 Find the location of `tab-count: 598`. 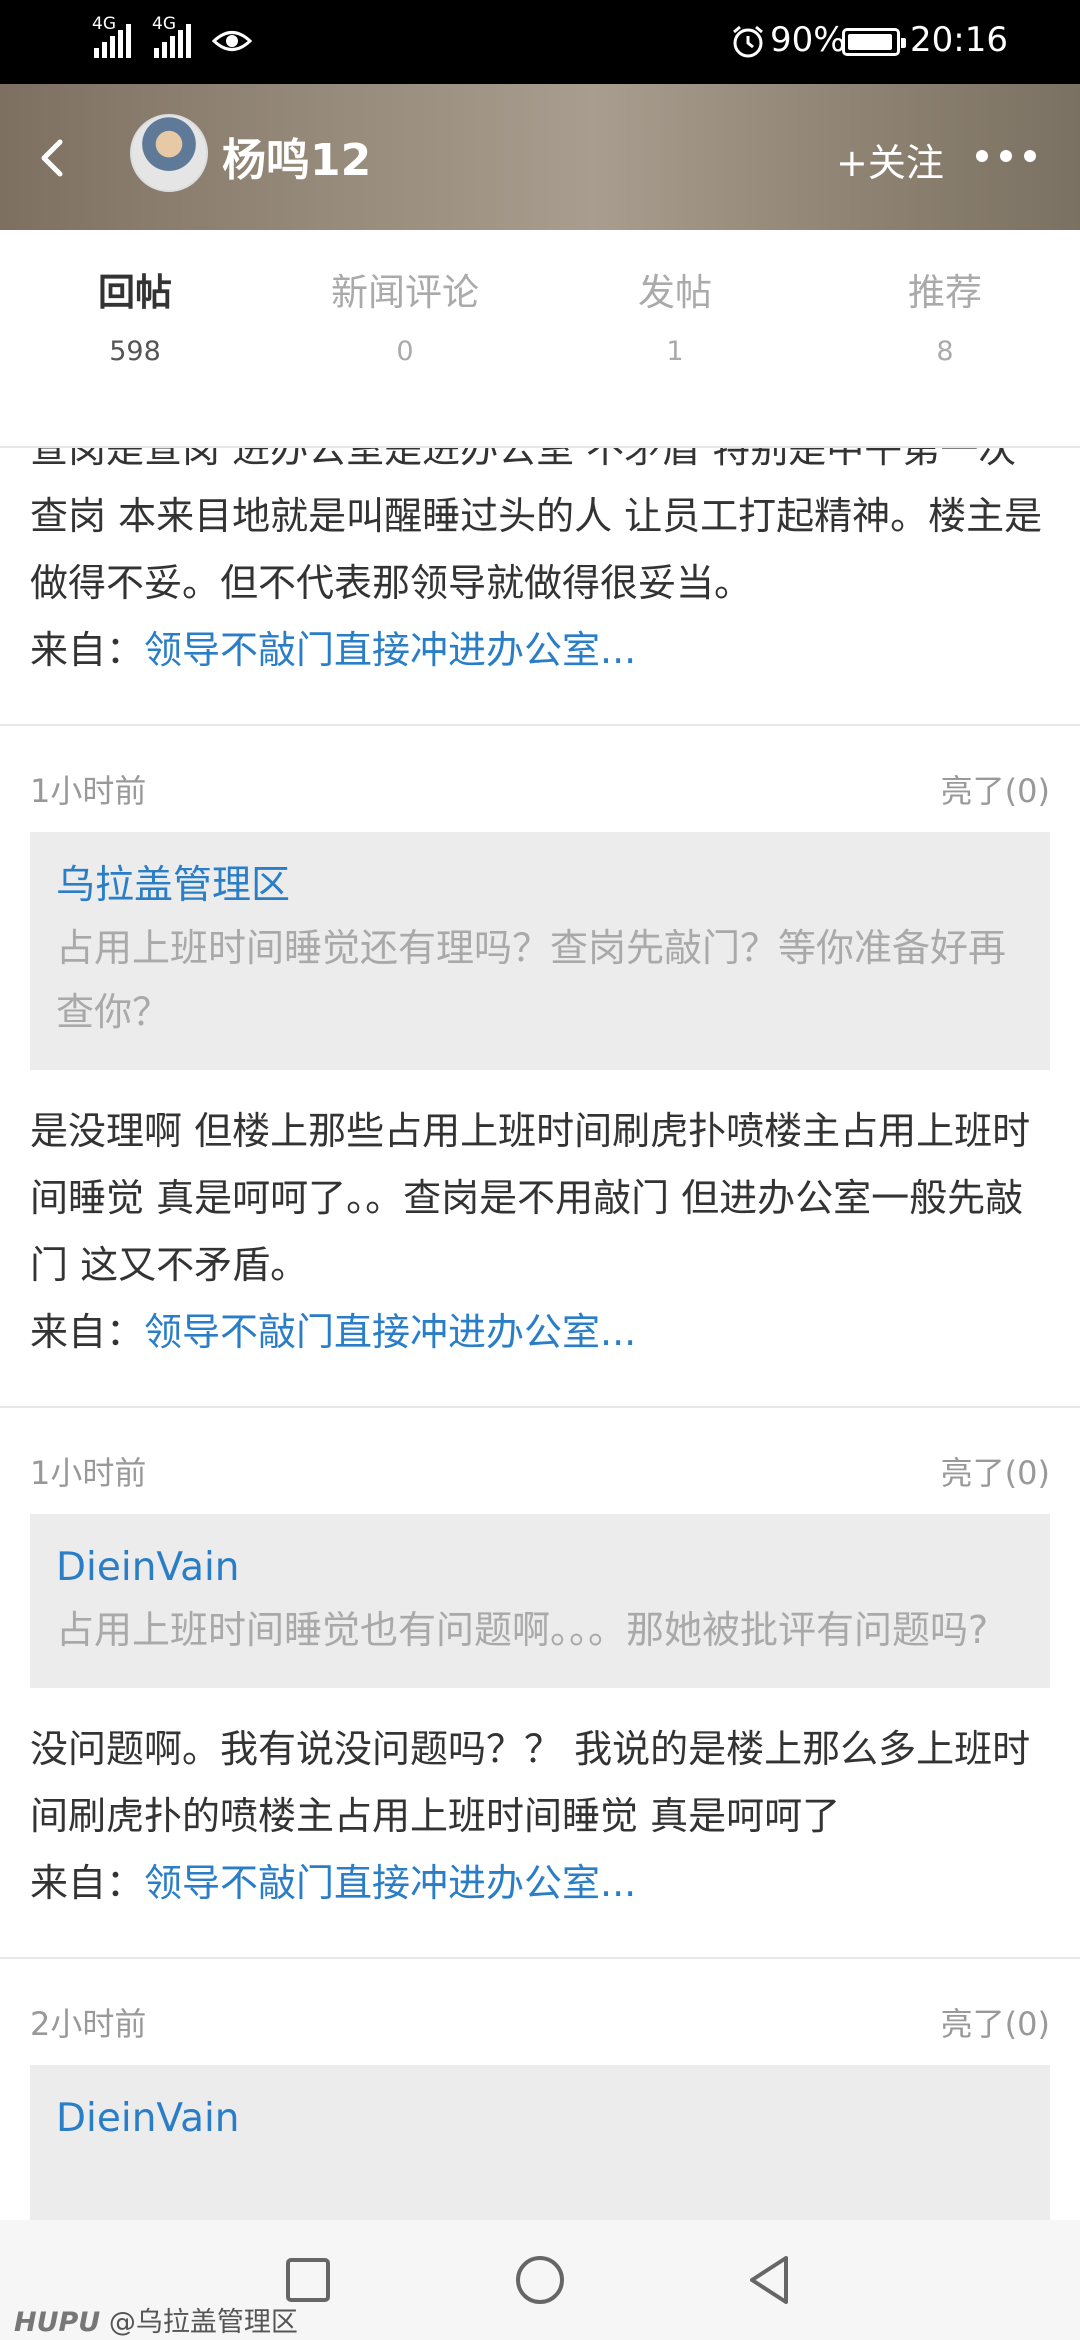

tab-count: 598 is located at coordinates (135, 351).